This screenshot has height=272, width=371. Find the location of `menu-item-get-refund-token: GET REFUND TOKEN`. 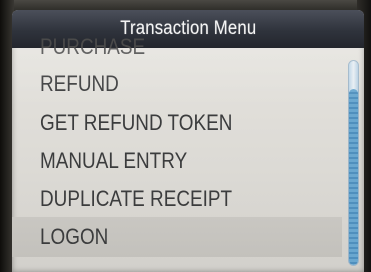

menu-item-get-refund-token: GET REFUND TOKEN is located at coordinates (177, 123).